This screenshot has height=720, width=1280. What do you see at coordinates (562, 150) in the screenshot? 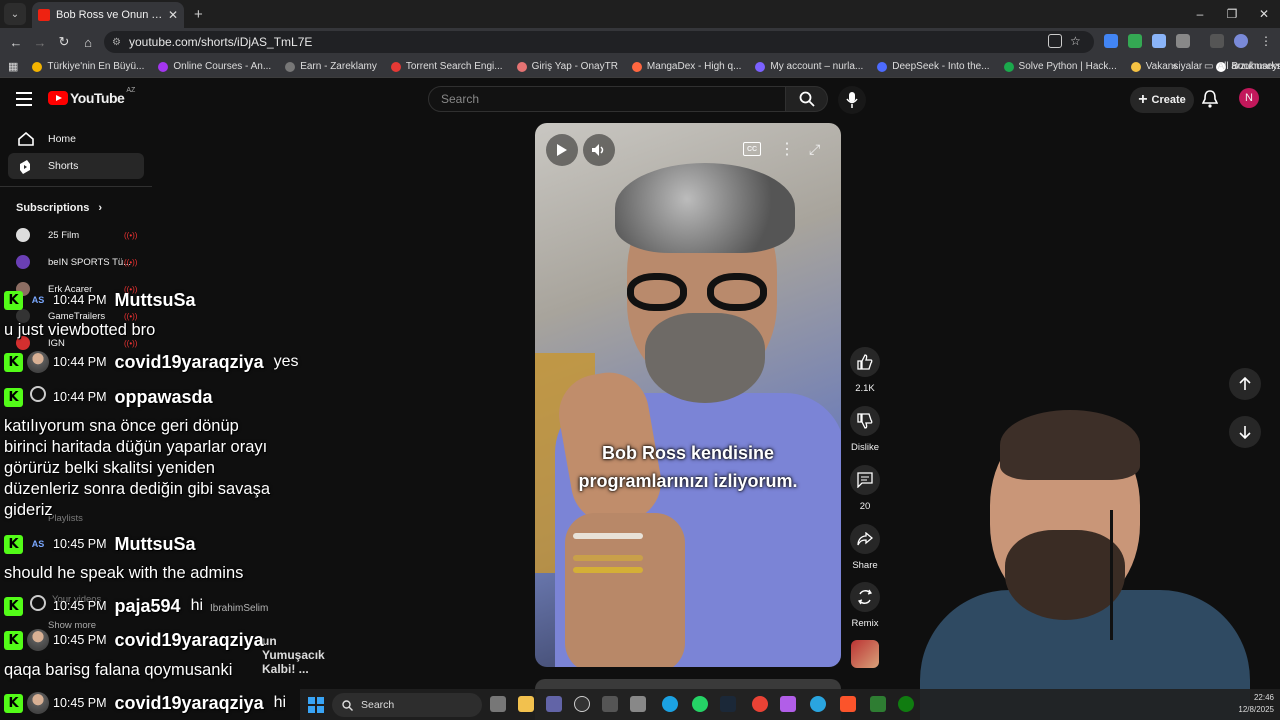
I see `play-button` at bounding box center [562, 150].